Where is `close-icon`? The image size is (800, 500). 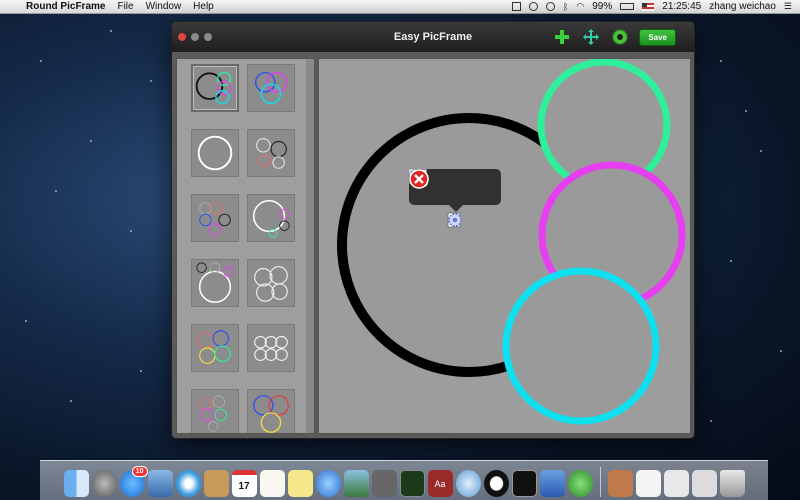 close-icon is located at coordinates (419, 179).